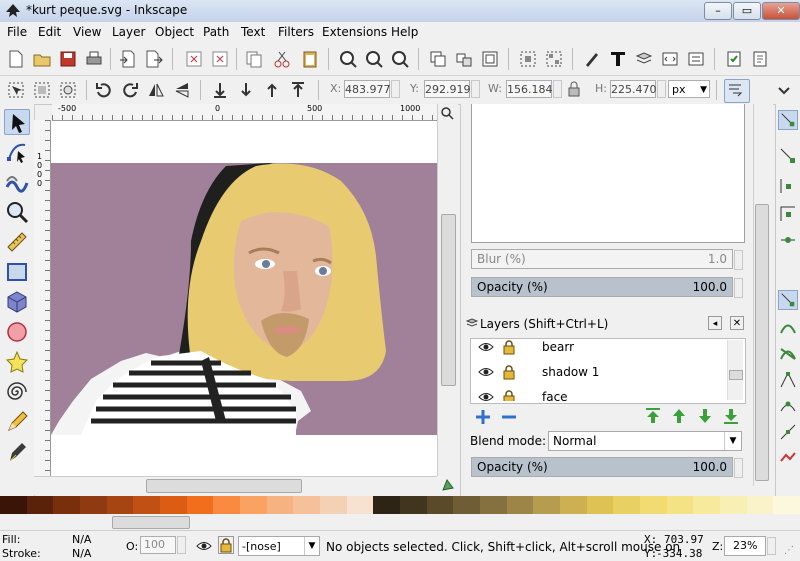 This screenshot has width=800, height=561. I want to click on lower-to-bottom-icon, so click(220, 90).